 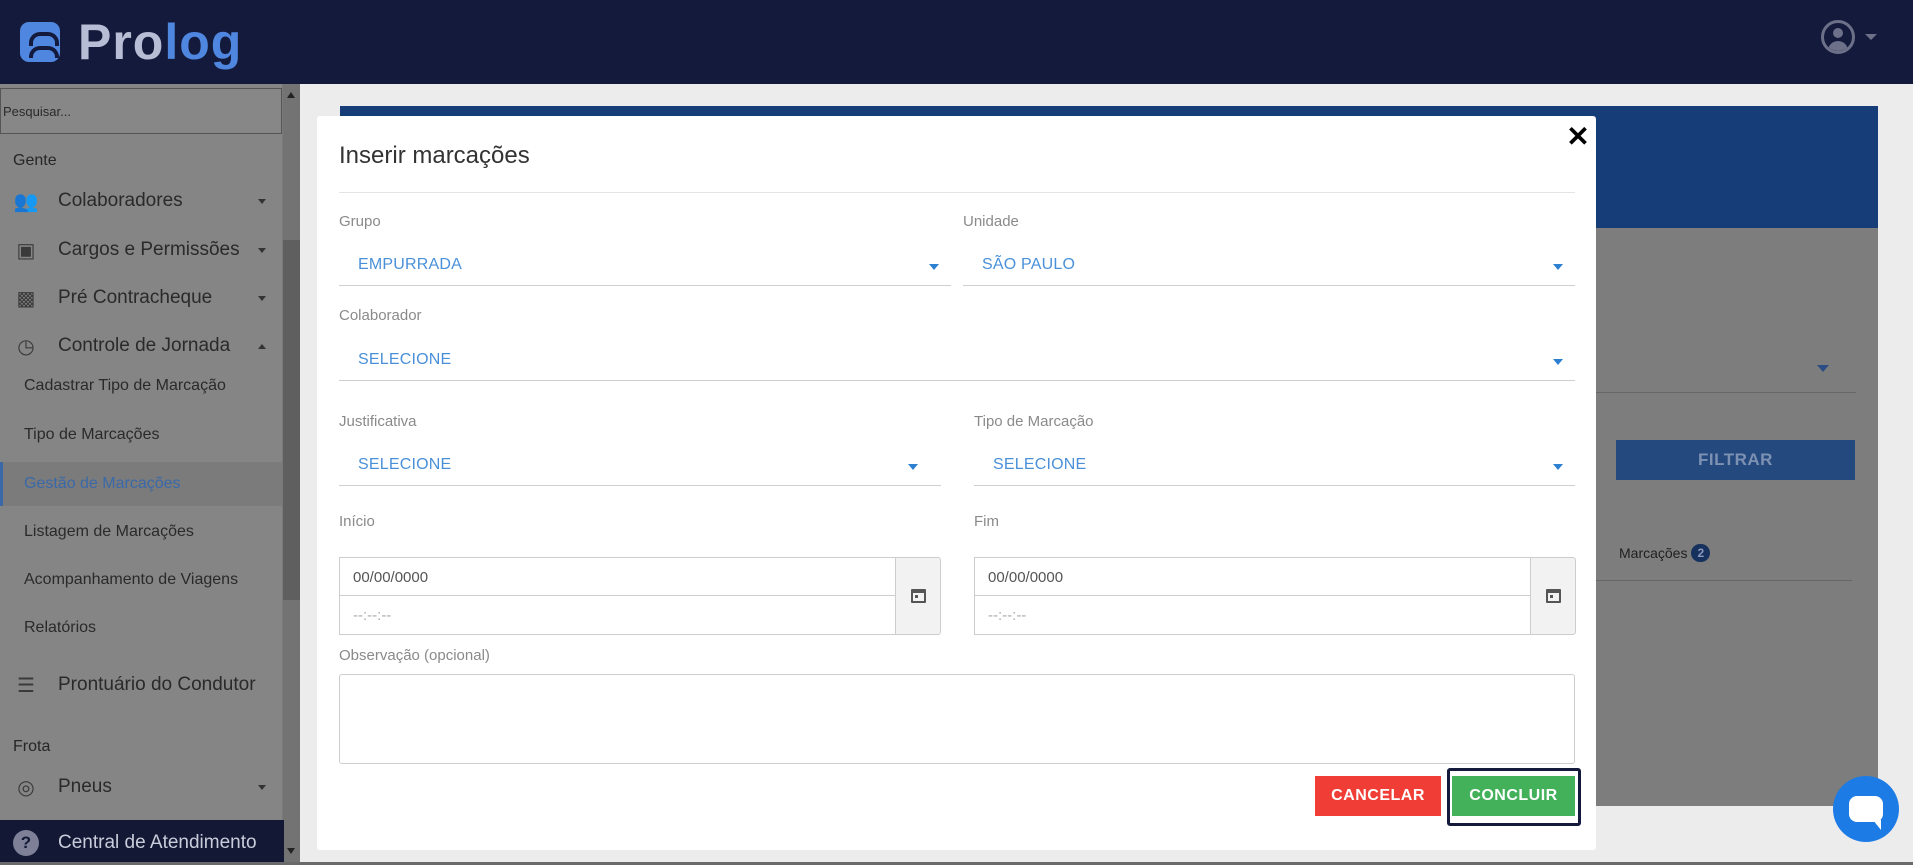 I want to click on count-badge: 2, so click(x=1701, y=553).